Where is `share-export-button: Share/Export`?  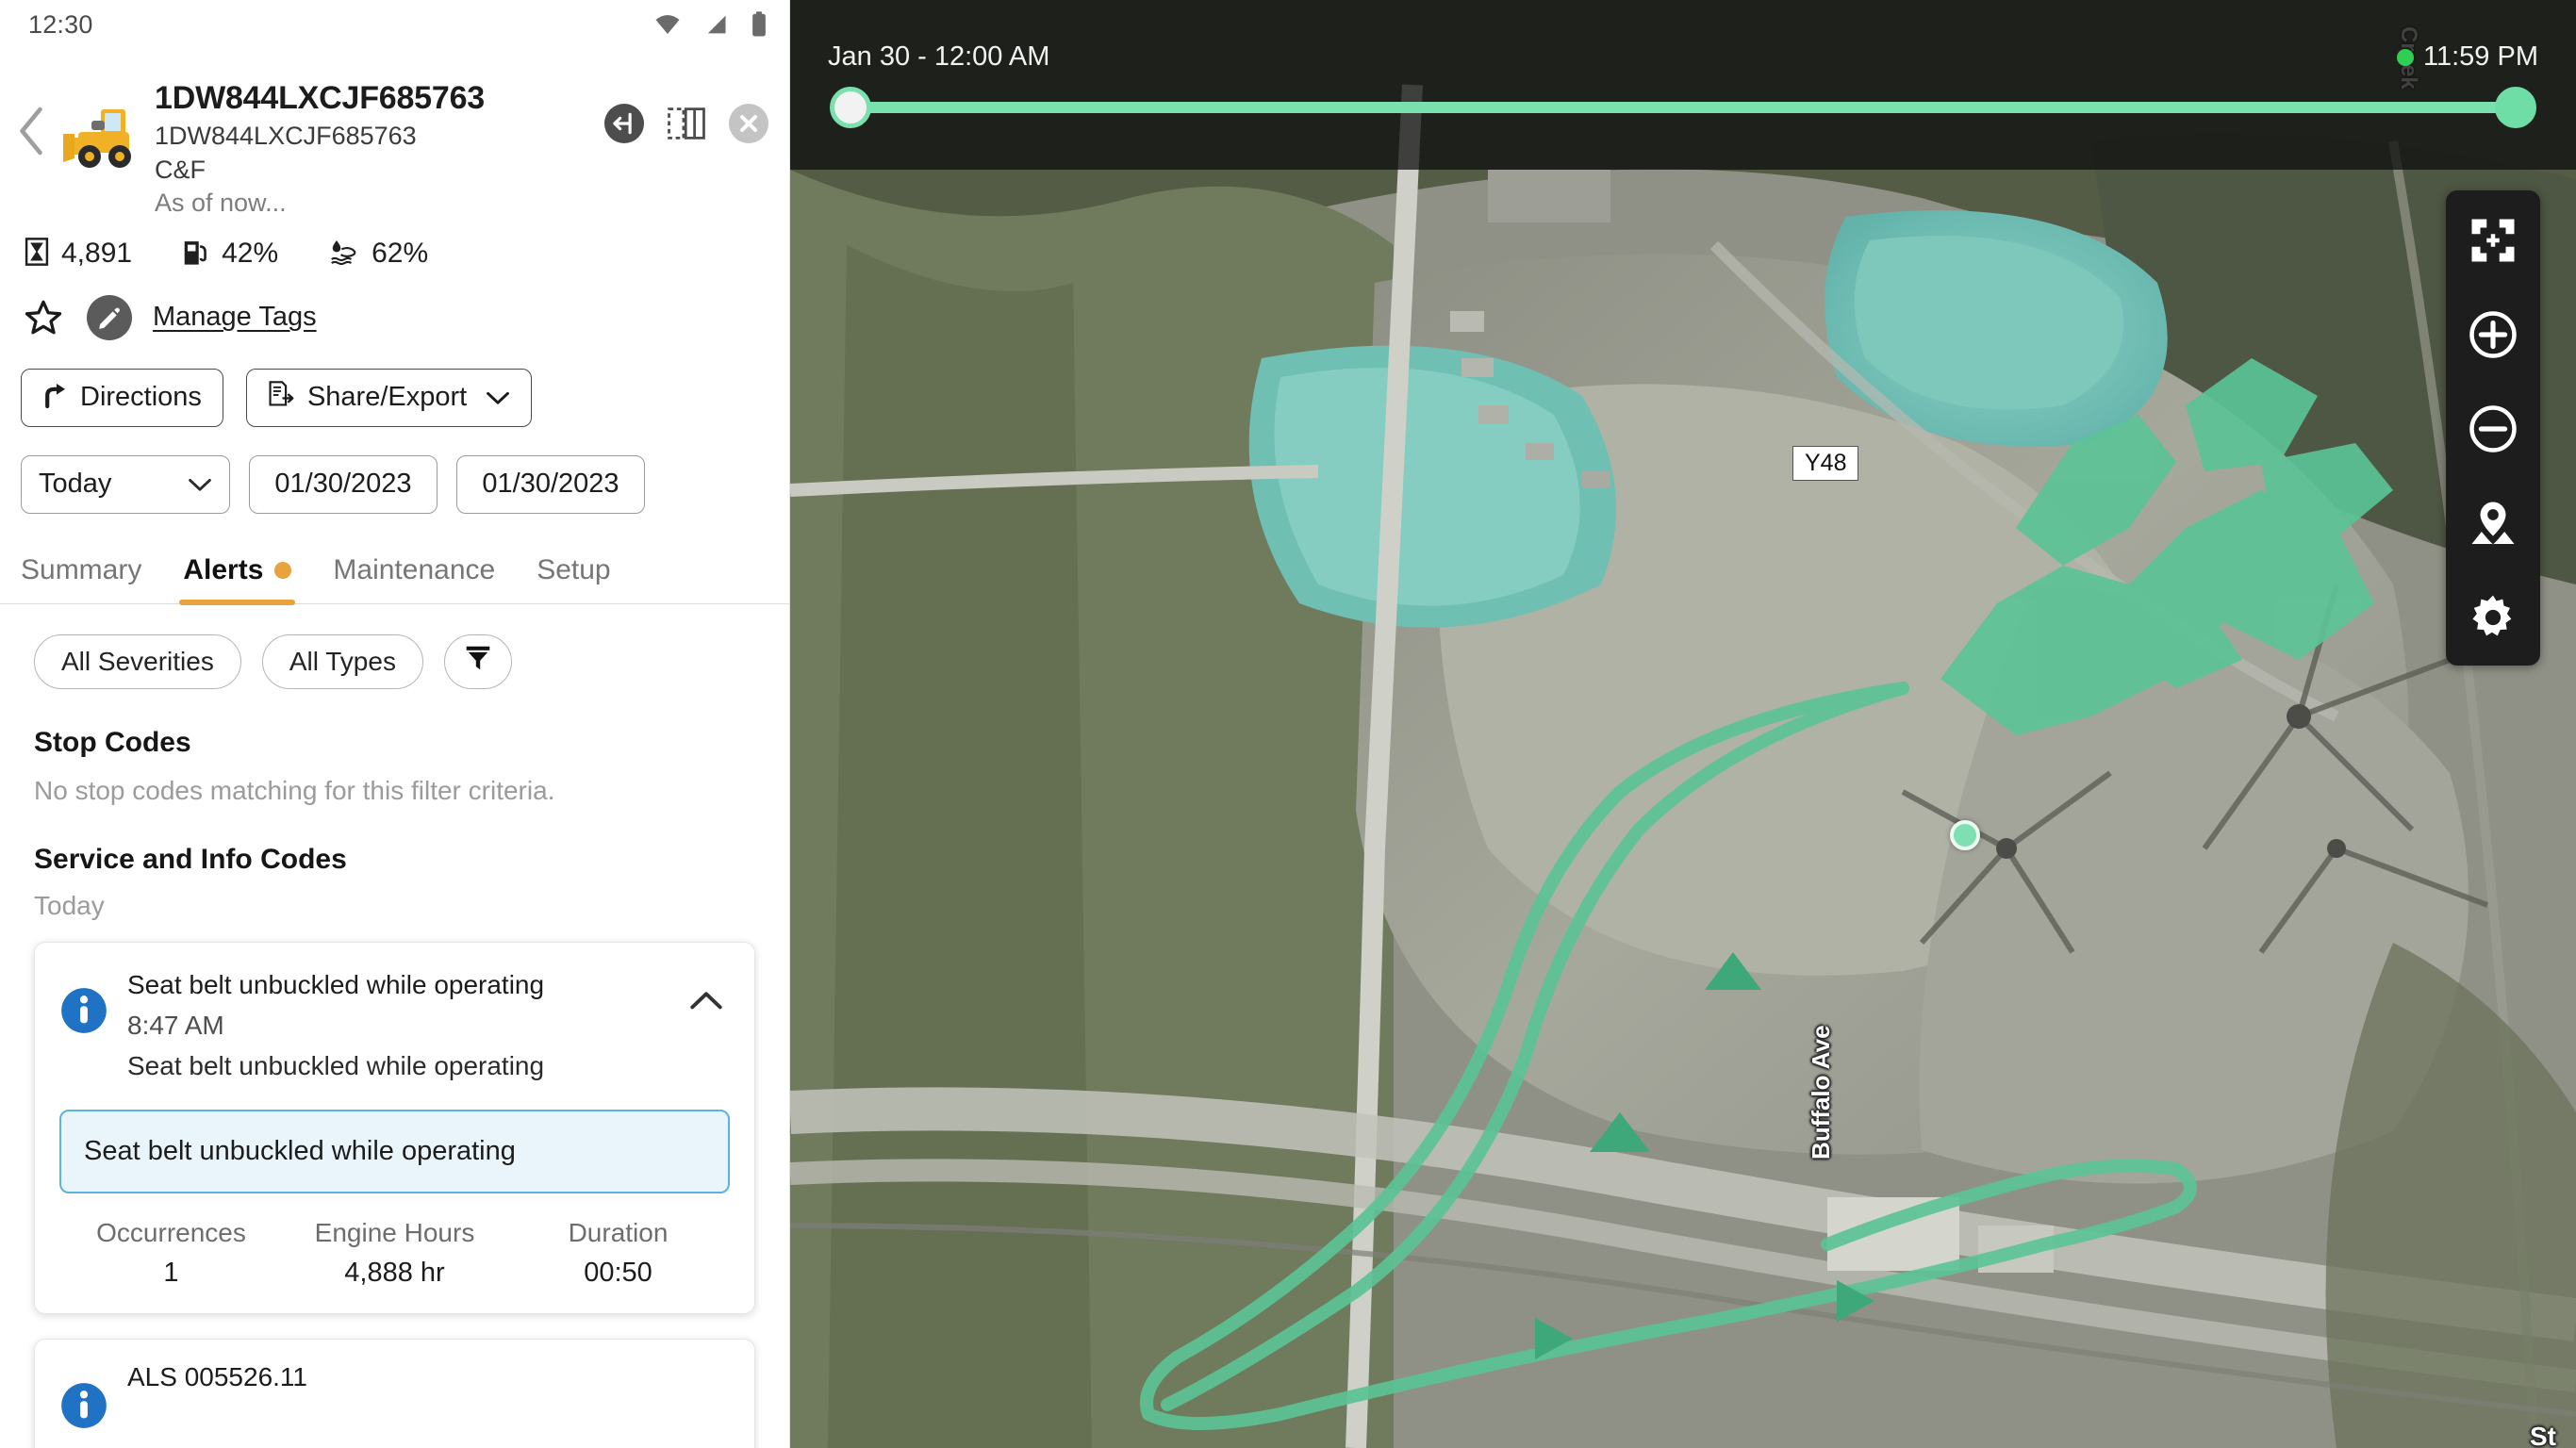
share-export-button: Share/Export is located at coordinates (389, 397).